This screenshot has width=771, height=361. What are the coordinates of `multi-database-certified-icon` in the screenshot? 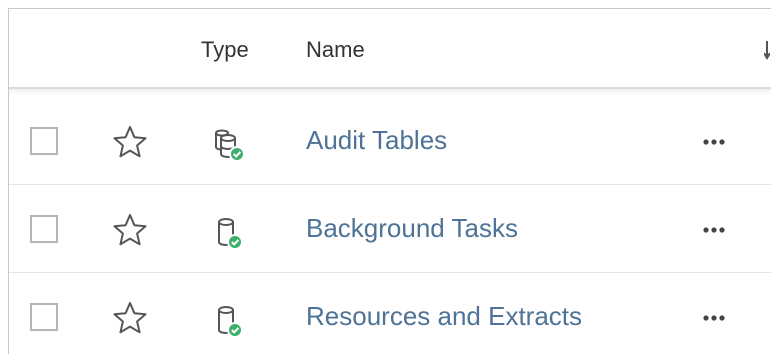 It's located at (230, 145).